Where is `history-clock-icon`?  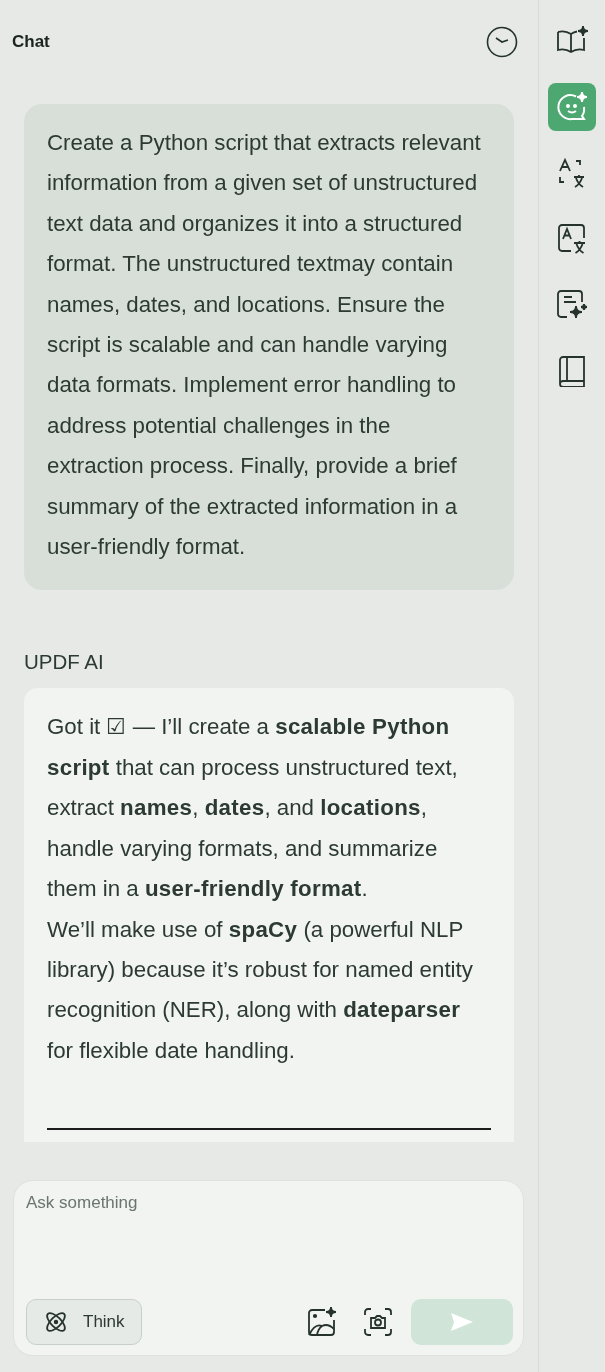
history-clock-icon is located at coordinates (502, 42).